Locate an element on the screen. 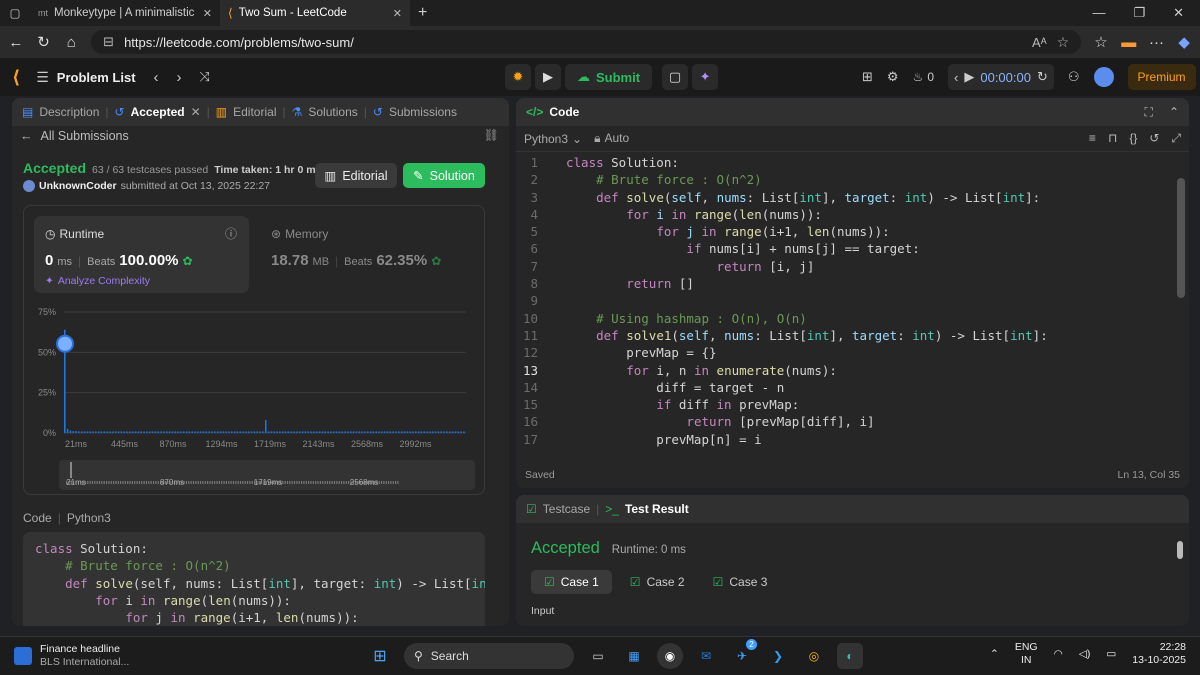 This screenshot has width=1200, height=675. window-close-icon: ✕ is located at coordinates (1178, 13).